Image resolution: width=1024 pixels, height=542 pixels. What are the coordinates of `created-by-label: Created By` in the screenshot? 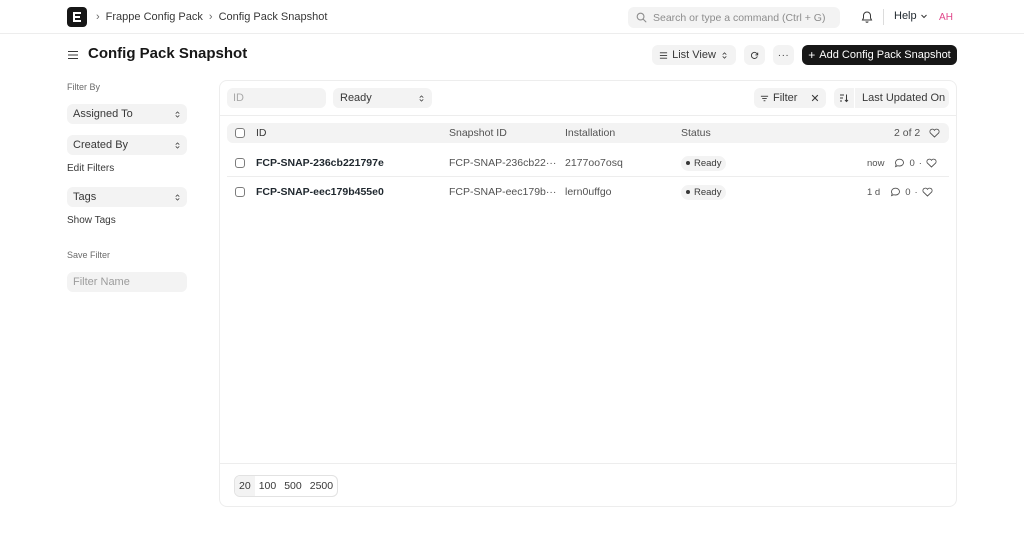 It's located at (101, 145).